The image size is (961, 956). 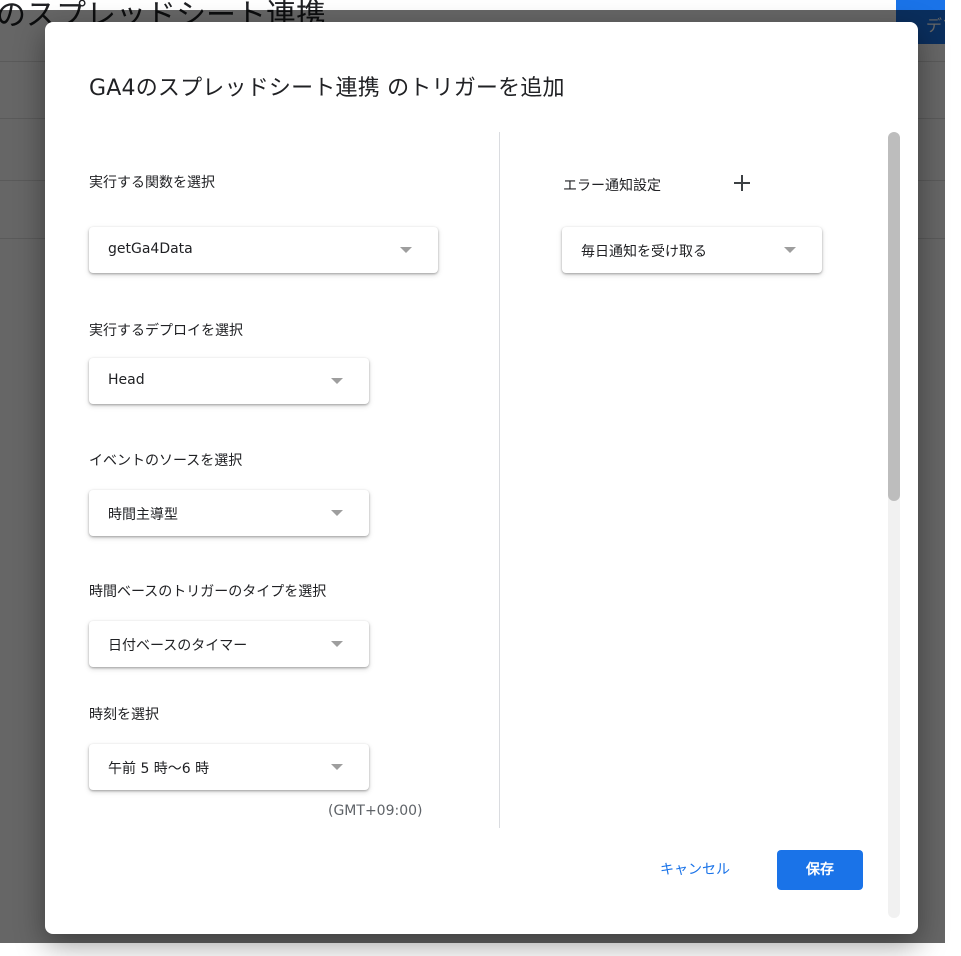 I want to click on page-margin-right, so click(x=953, y=478).